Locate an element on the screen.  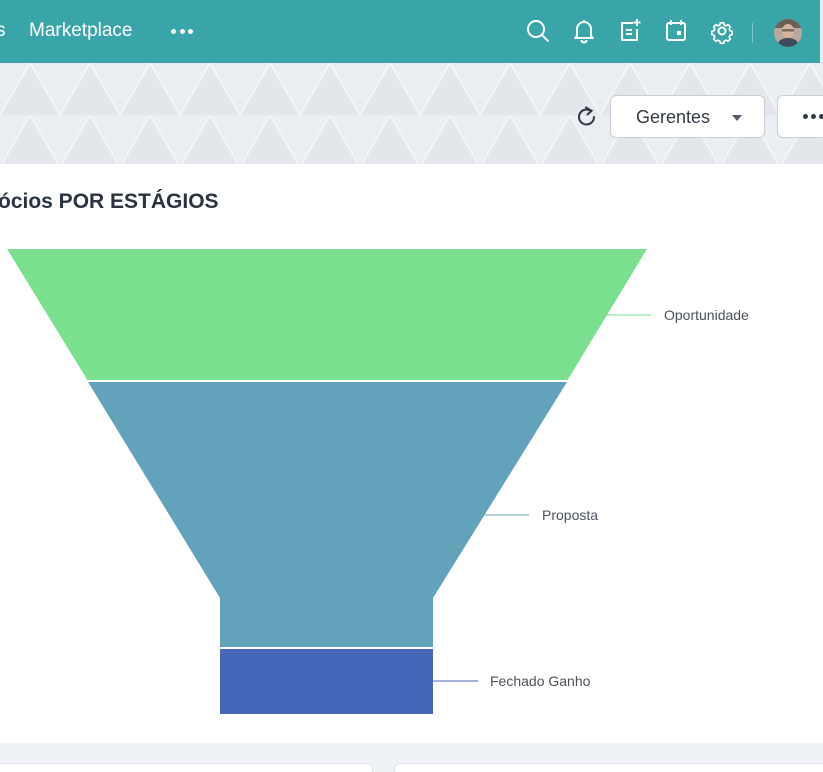
funnel-stage-fechado-ganho is located at coordinates (326, 681).